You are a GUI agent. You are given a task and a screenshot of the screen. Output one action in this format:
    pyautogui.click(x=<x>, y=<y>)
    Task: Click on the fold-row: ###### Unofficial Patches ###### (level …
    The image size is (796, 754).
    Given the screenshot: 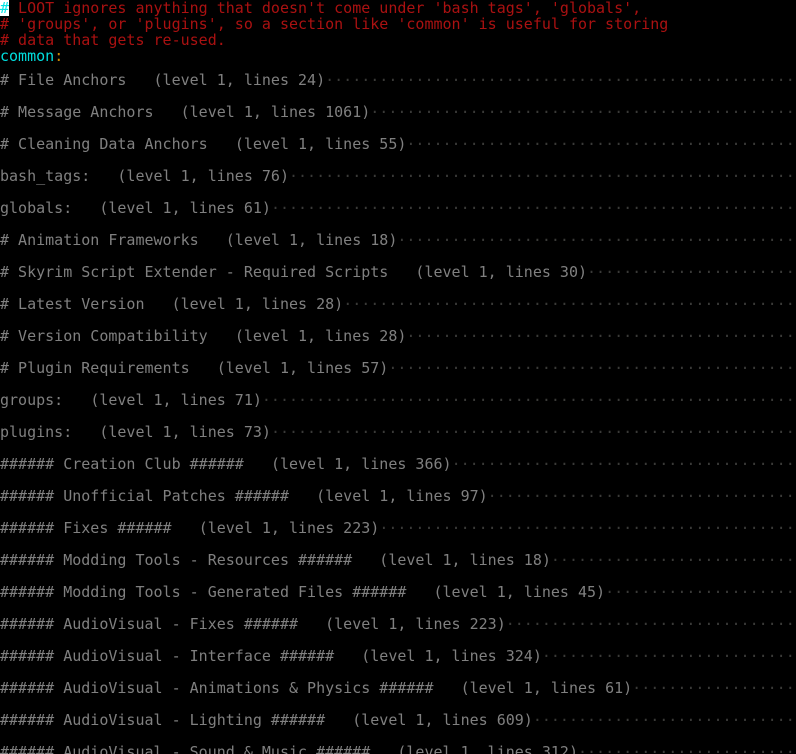 What is the action you would take?
    pyautogui.click(x=398, y=496)
    